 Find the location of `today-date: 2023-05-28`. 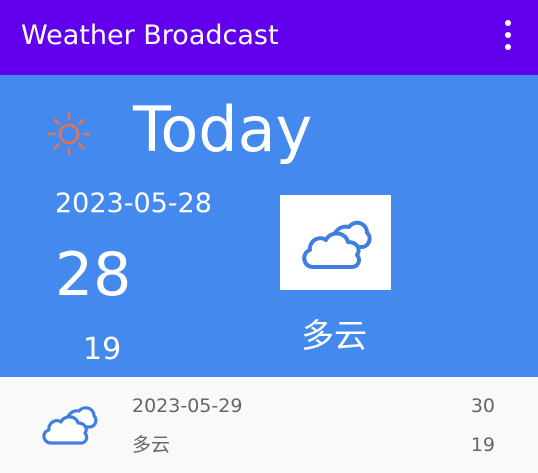

today-date: 2023-05-28 is located at coordinates (133, 203).